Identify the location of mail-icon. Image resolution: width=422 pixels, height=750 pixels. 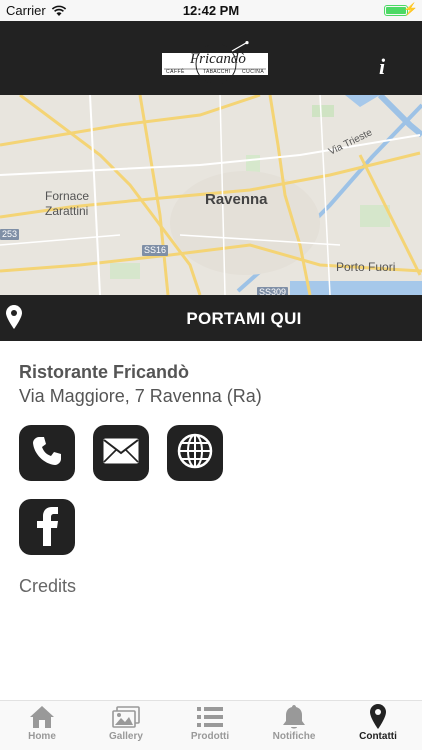
(121, 453).